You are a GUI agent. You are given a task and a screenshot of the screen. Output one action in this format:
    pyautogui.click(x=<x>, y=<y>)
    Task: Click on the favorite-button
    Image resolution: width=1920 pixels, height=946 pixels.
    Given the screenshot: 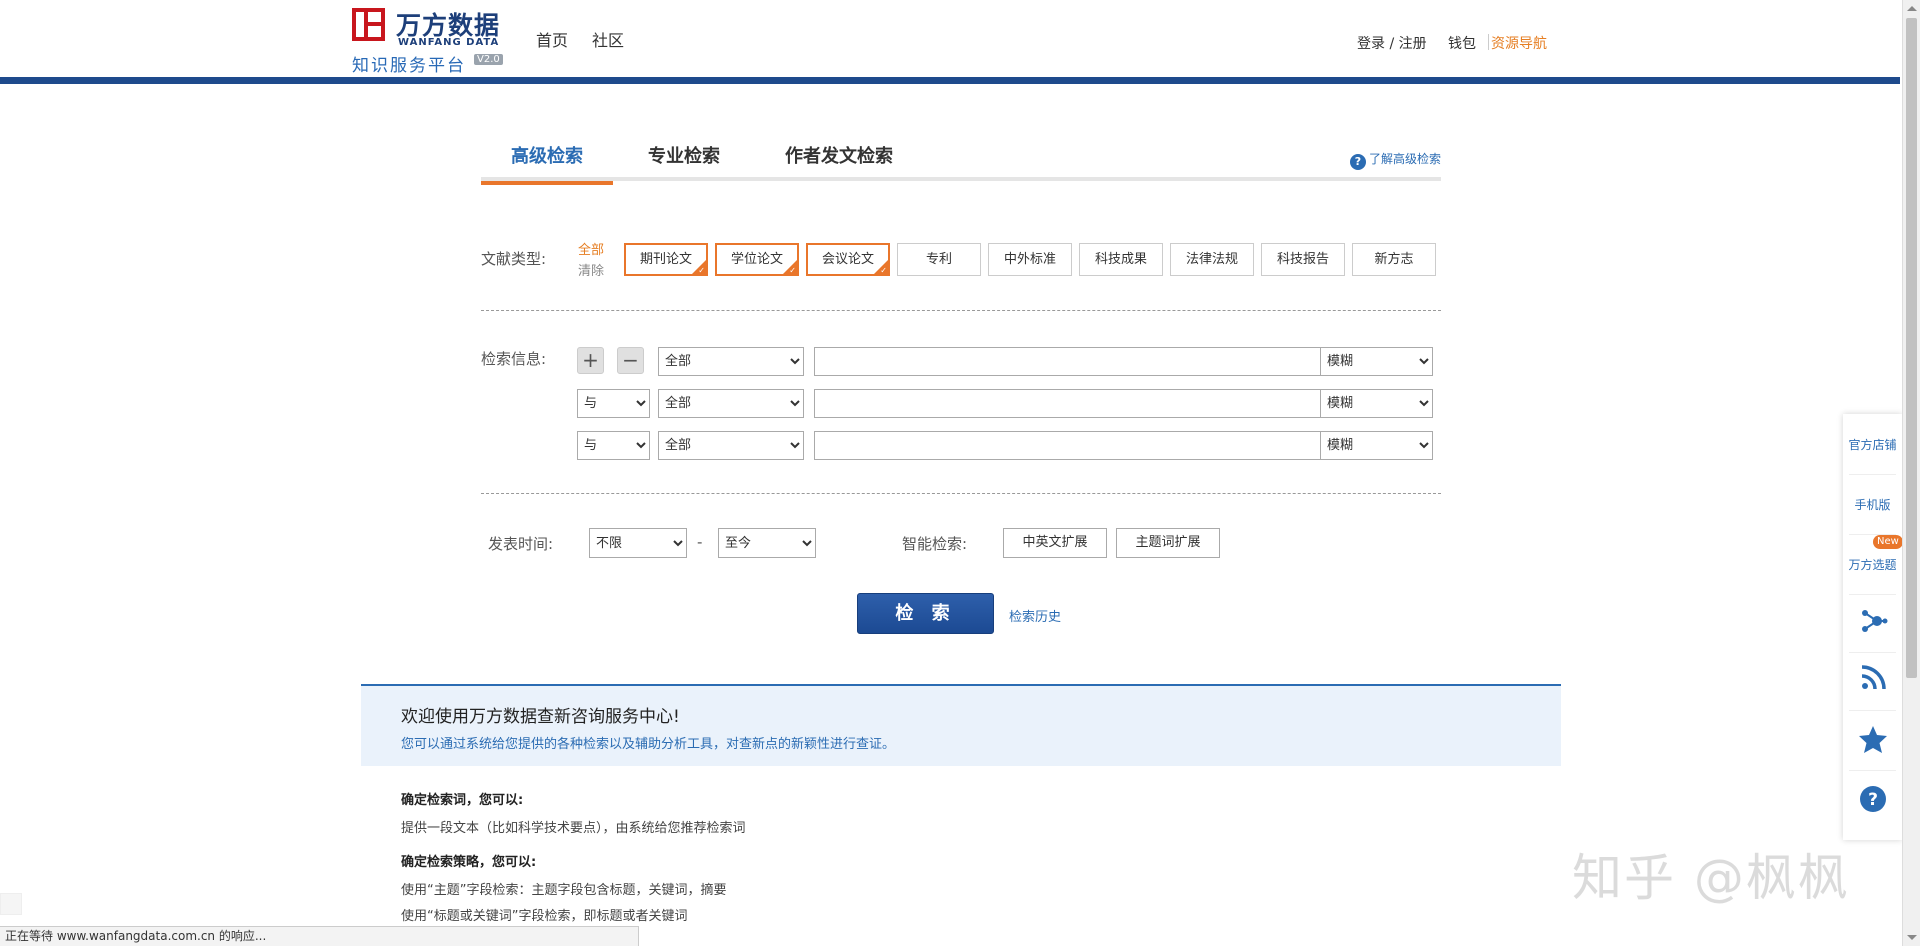 What is the action you would take?
    pyautogui.click(x=1872, y=744)
    